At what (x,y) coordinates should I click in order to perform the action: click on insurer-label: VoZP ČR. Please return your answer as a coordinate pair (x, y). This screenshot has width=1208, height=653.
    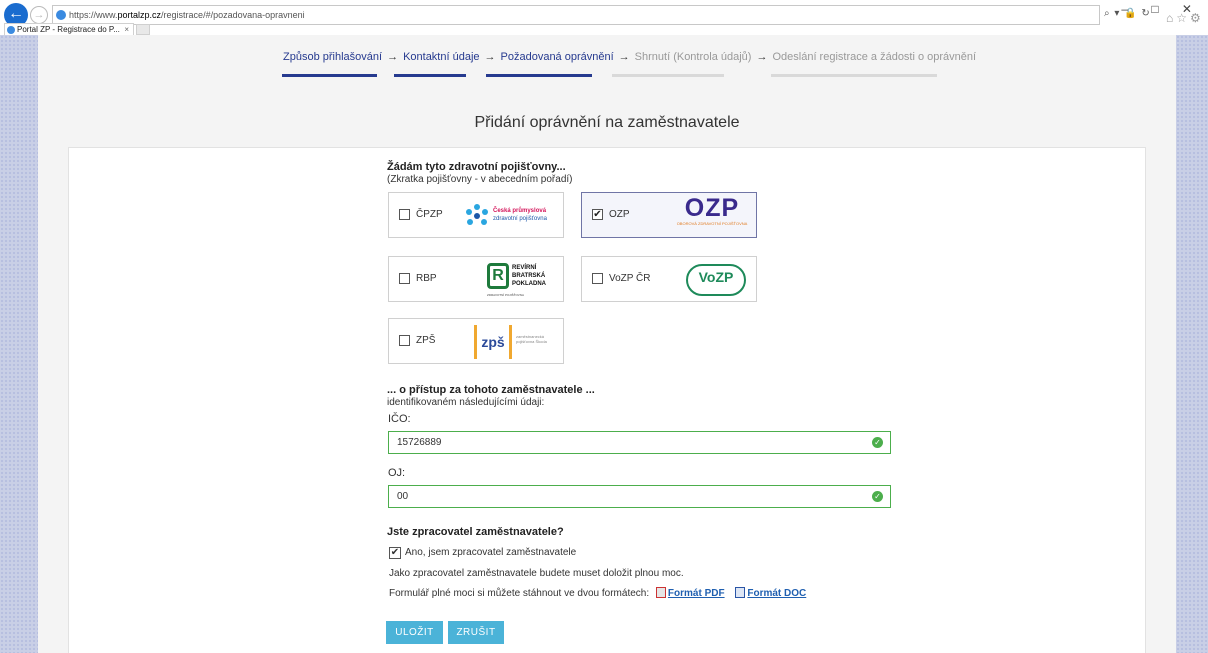
    Looking at the image, I should click on (630, 278).